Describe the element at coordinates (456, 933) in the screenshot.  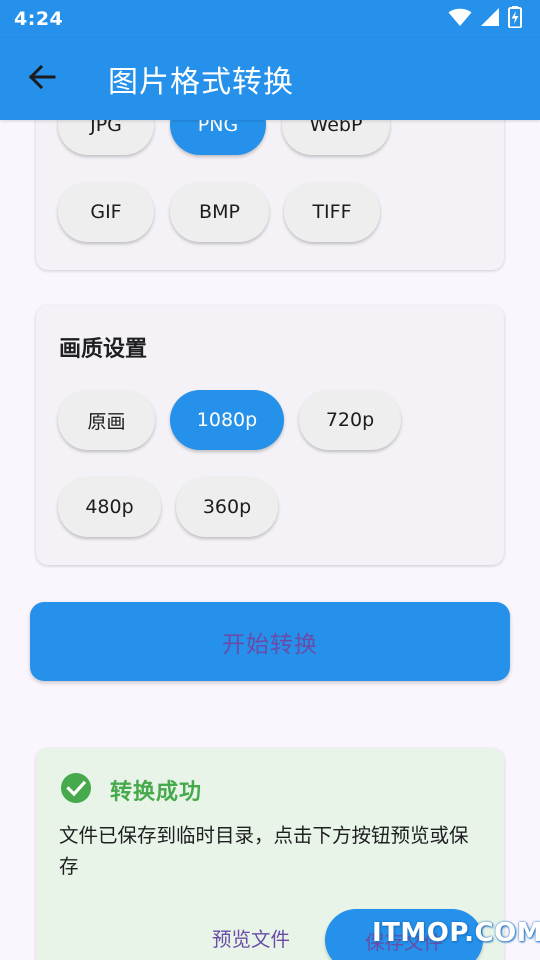
I see `watermark: ITMOP.COM` at that location.